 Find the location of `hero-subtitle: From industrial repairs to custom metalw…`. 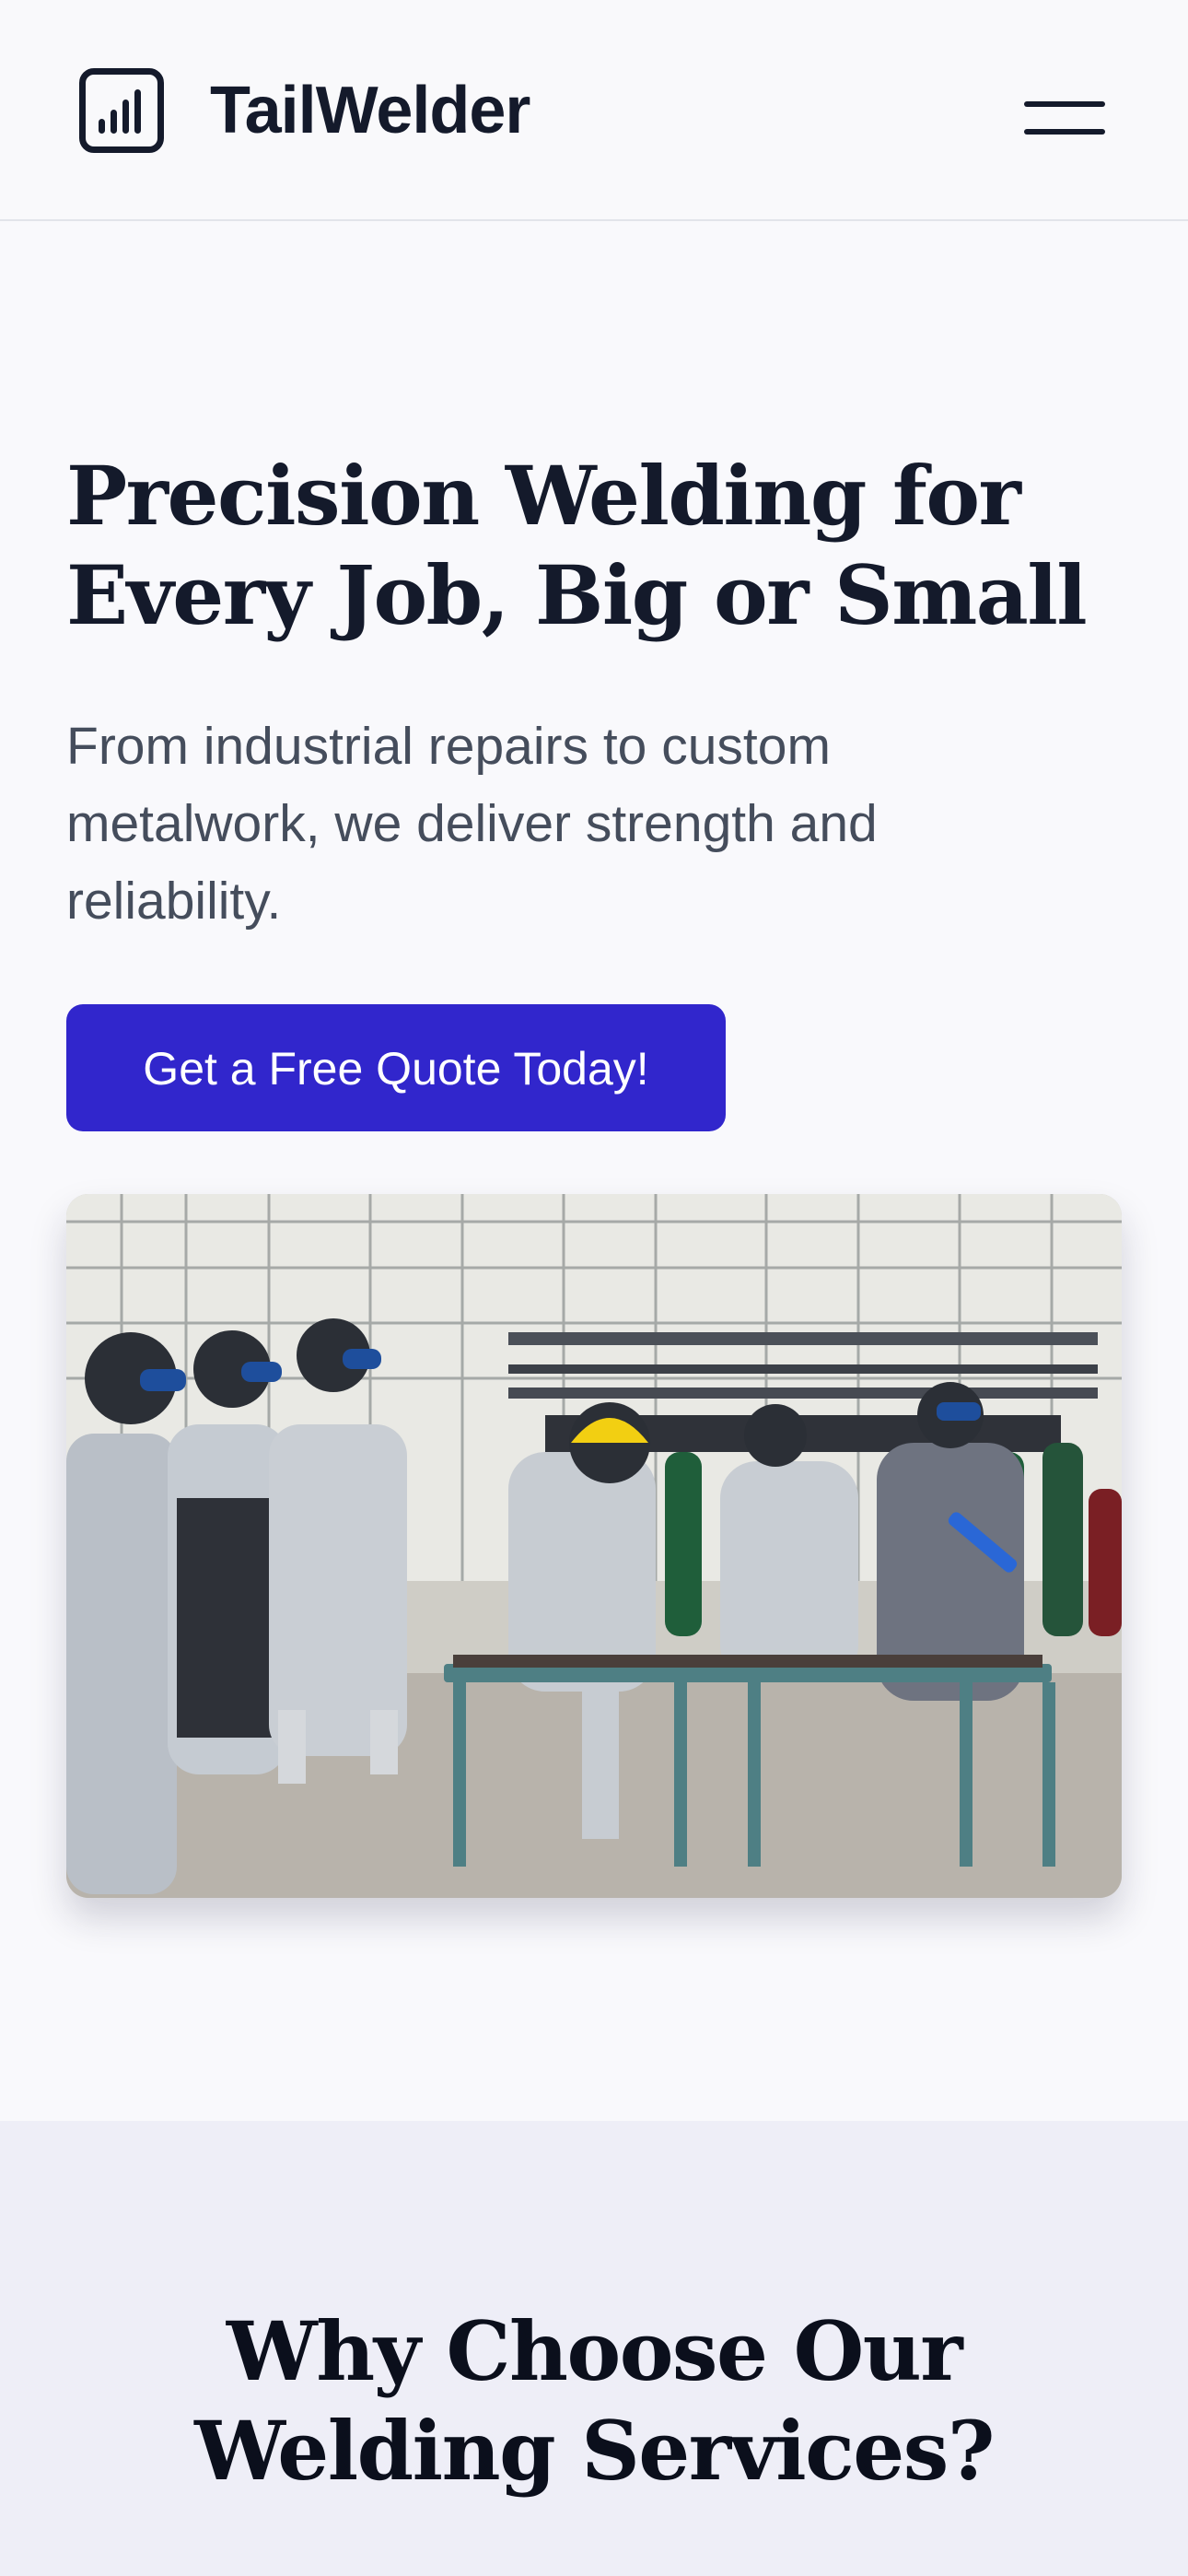

hero-subtitle: From industrial repairs to custom metalw… is located at coordinates (472, 824).